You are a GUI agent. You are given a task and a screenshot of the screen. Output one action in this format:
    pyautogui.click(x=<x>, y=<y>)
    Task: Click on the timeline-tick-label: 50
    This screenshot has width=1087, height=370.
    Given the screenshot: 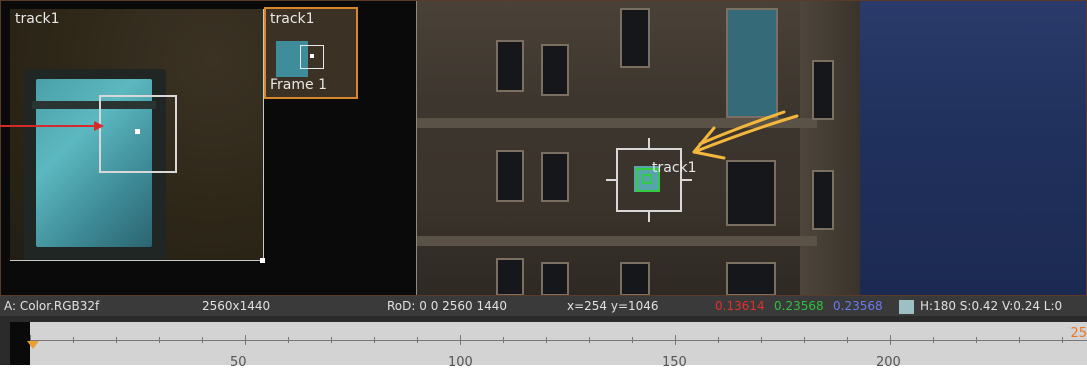 What is the action you would take?
    pyautogui.click(x=238, y=362)
    